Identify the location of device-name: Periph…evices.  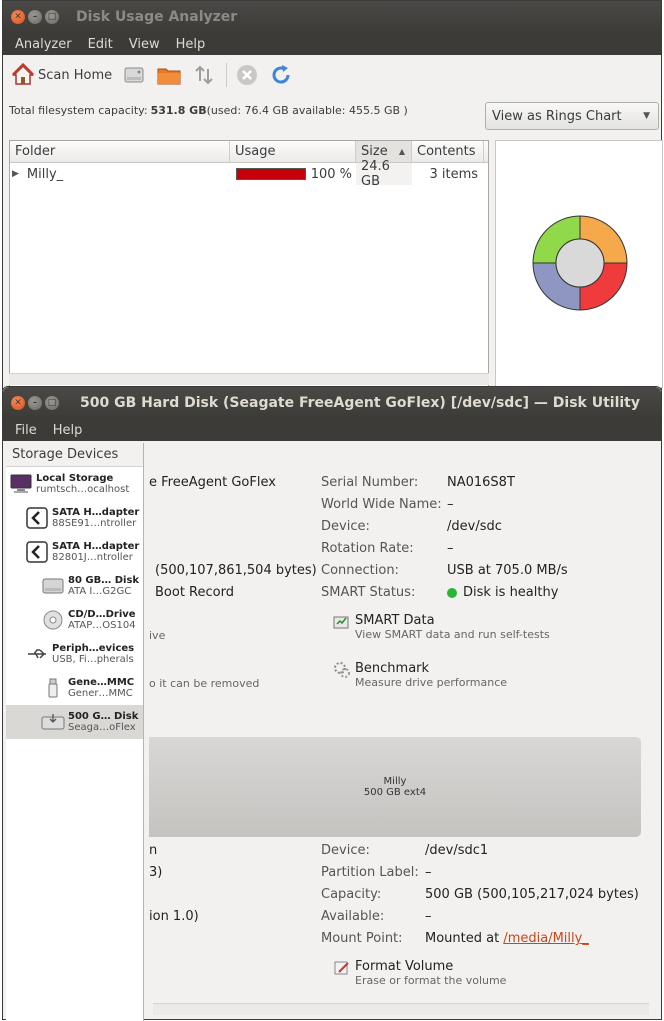
(93, 648).